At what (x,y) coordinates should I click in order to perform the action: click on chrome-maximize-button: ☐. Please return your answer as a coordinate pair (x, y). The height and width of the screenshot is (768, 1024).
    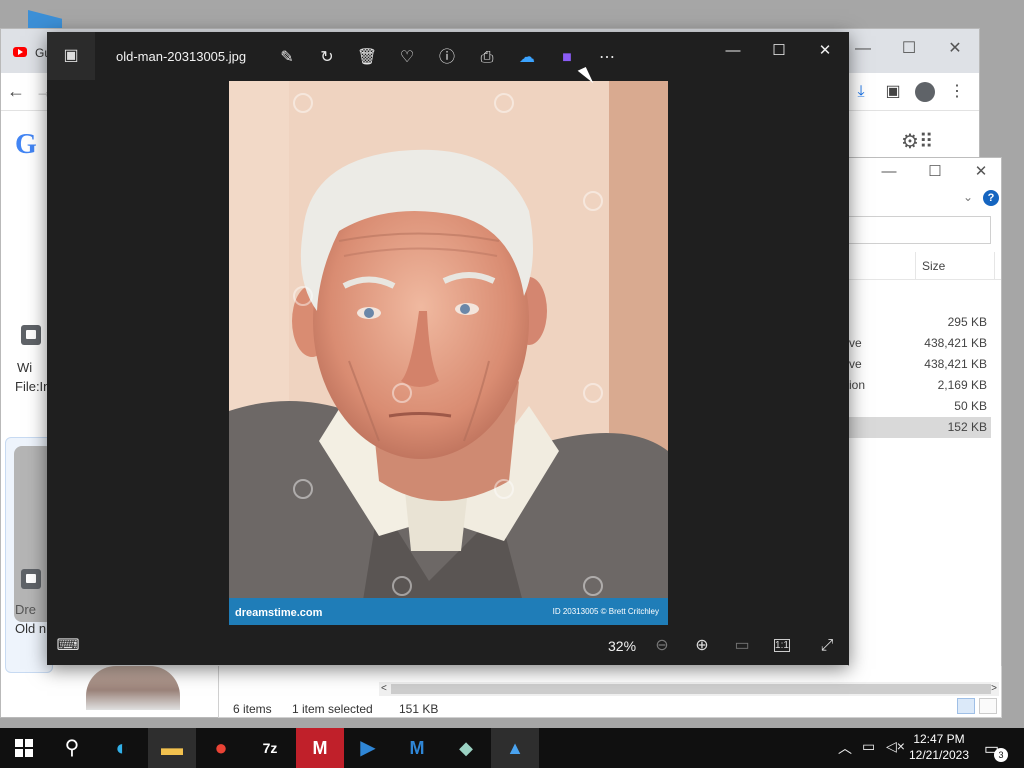
    Looking at the image, I should click on (909, 49).